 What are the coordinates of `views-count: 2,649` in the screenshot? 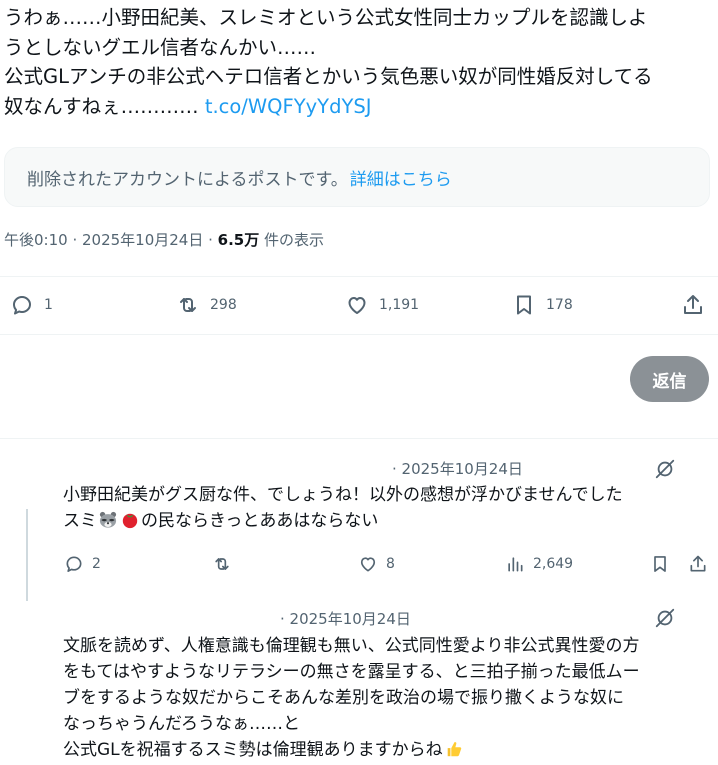 It's located at (553, 564).